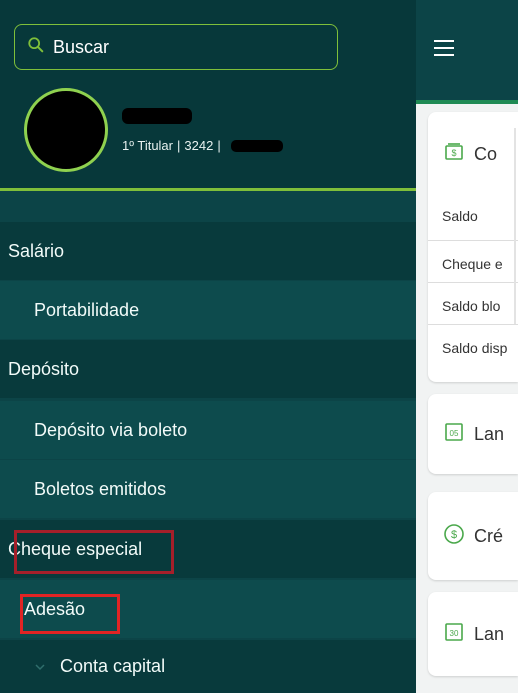  Describe the element at coordinates (66, 130) in the screenshot. I see `avatar` at that location.